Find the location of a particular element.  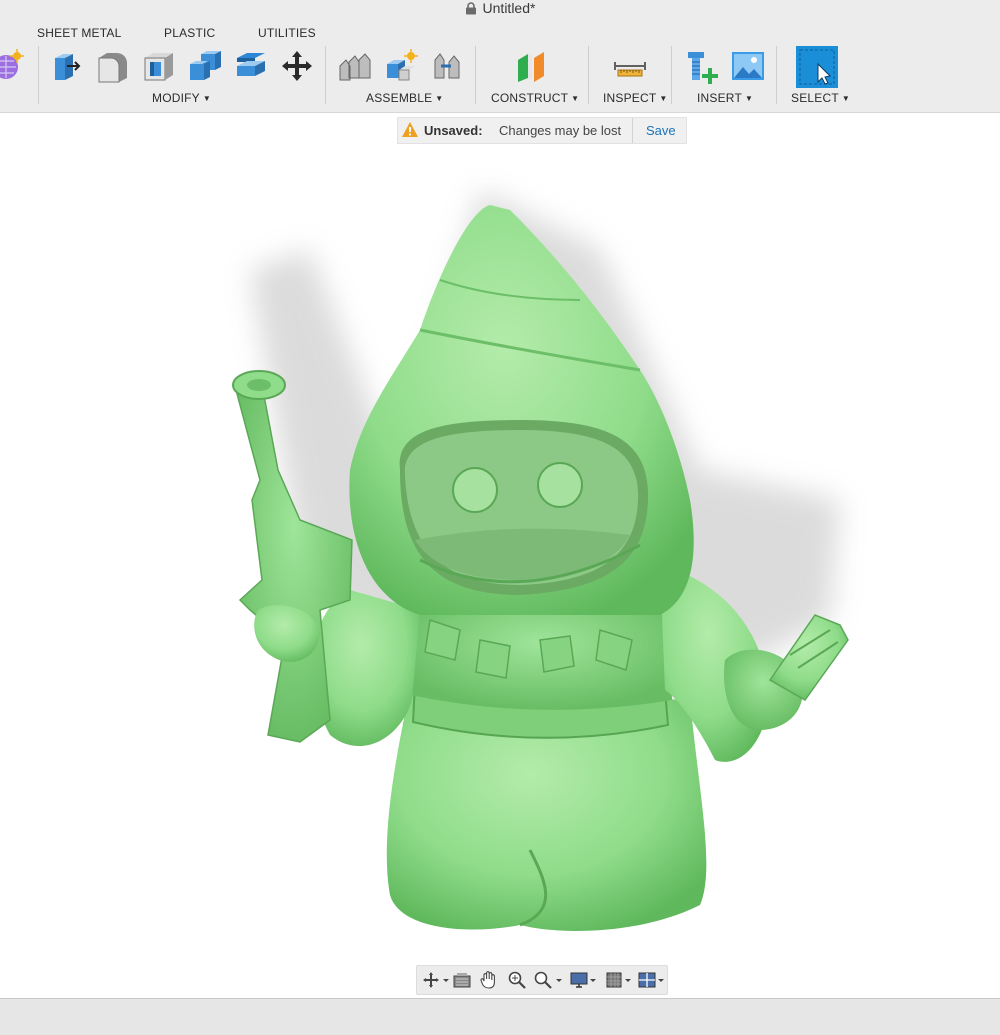

select-label: SELECT is located at coordinates (815, 98).